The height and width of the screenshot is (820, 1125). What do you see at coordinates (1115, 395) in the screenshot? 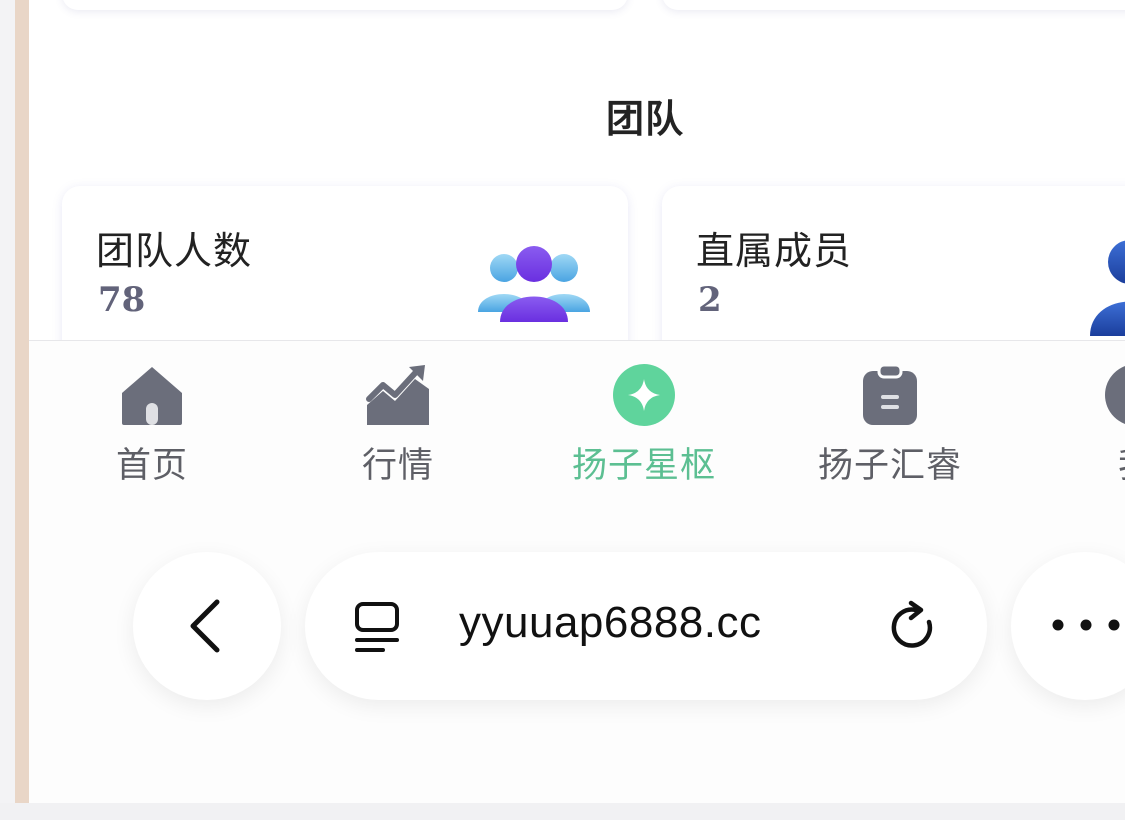
I see `profile-icon` at bounding box center [1115, 395].